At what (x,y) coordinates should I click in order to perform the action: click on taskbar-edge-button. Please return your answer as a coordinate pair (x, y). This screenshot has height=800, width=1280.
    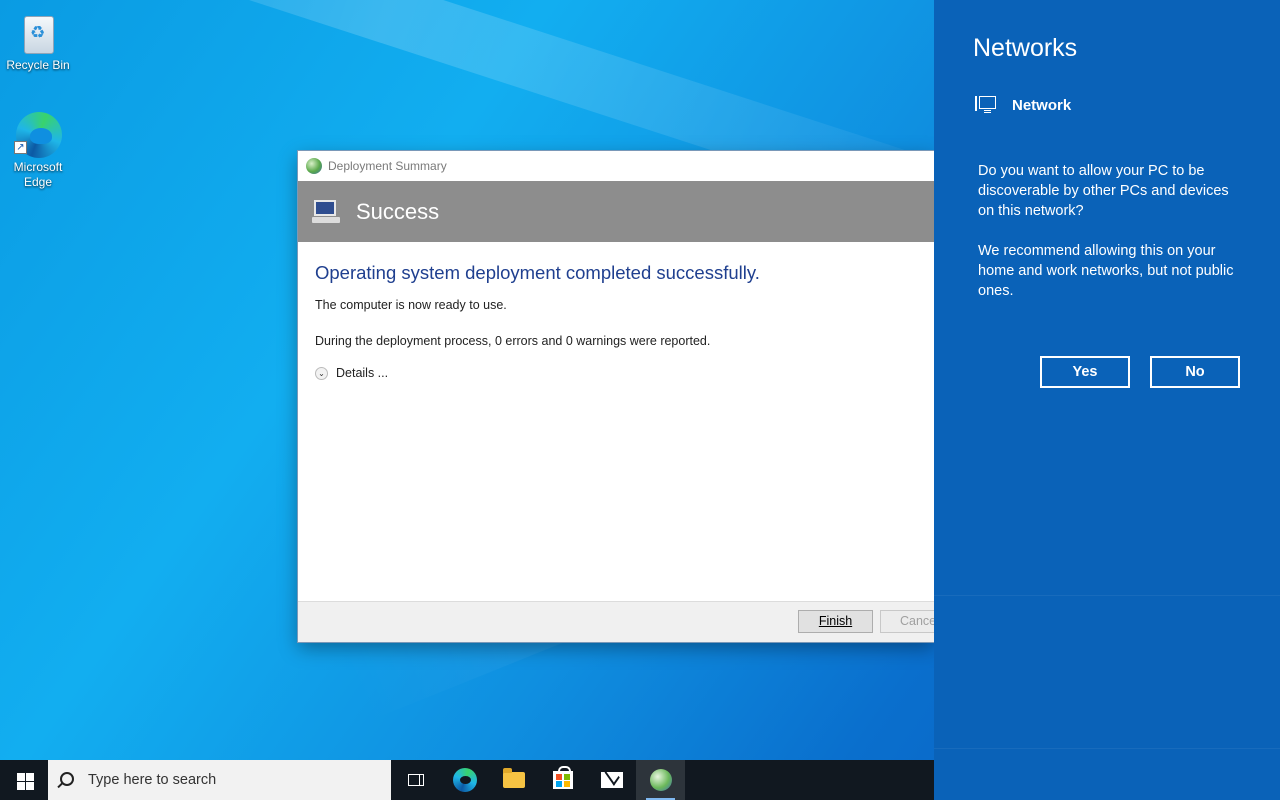
    Looking at the image, I should click on (464, 780).